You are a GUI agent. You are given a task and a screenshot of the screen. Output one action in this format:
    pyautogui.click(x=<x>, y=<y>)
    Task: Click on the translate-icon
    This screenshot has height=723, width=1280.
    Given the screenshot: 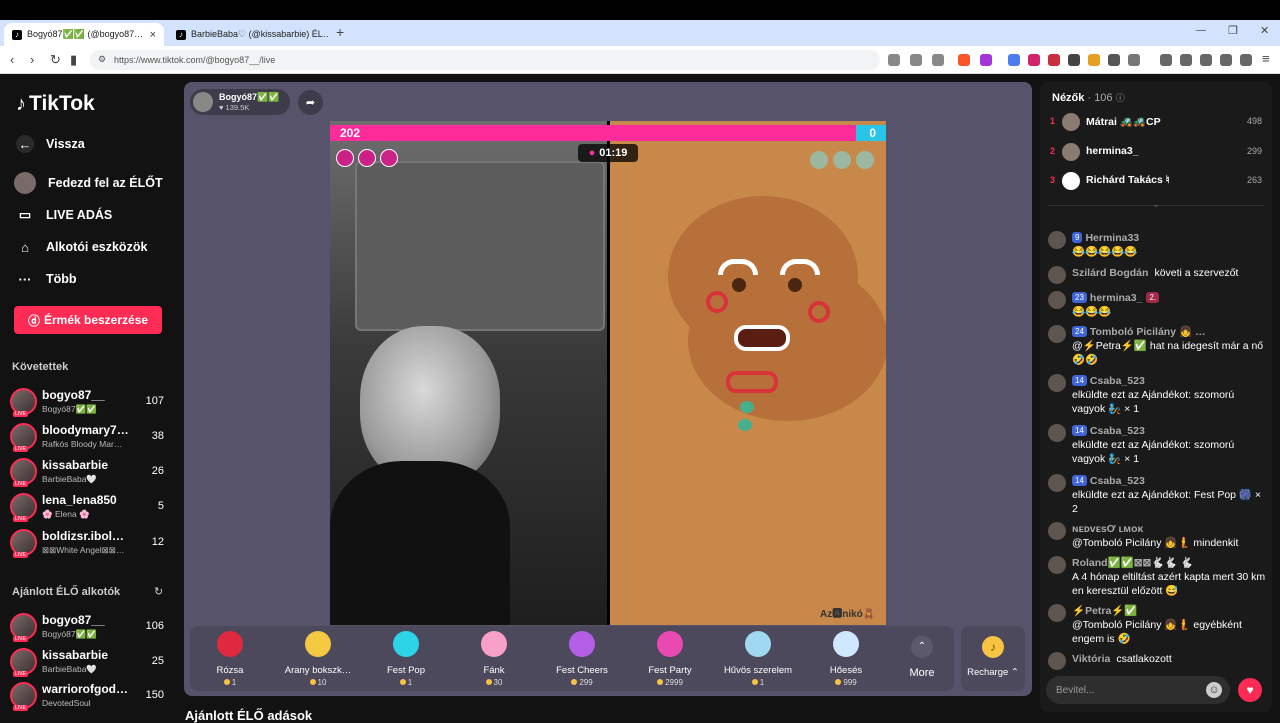 What is the action you would take?
    pyautogui.click(x=894, y=60)
    